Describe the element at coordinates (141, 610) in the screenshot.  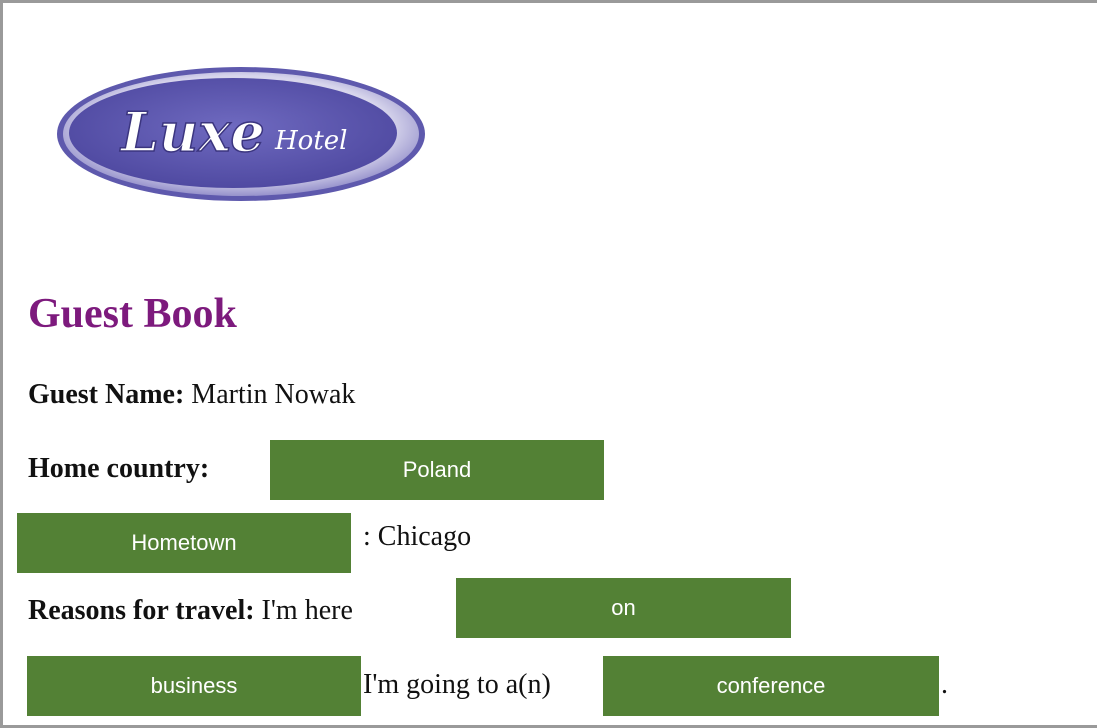
I see `reasons-label: Reasons for travel:` at that location.